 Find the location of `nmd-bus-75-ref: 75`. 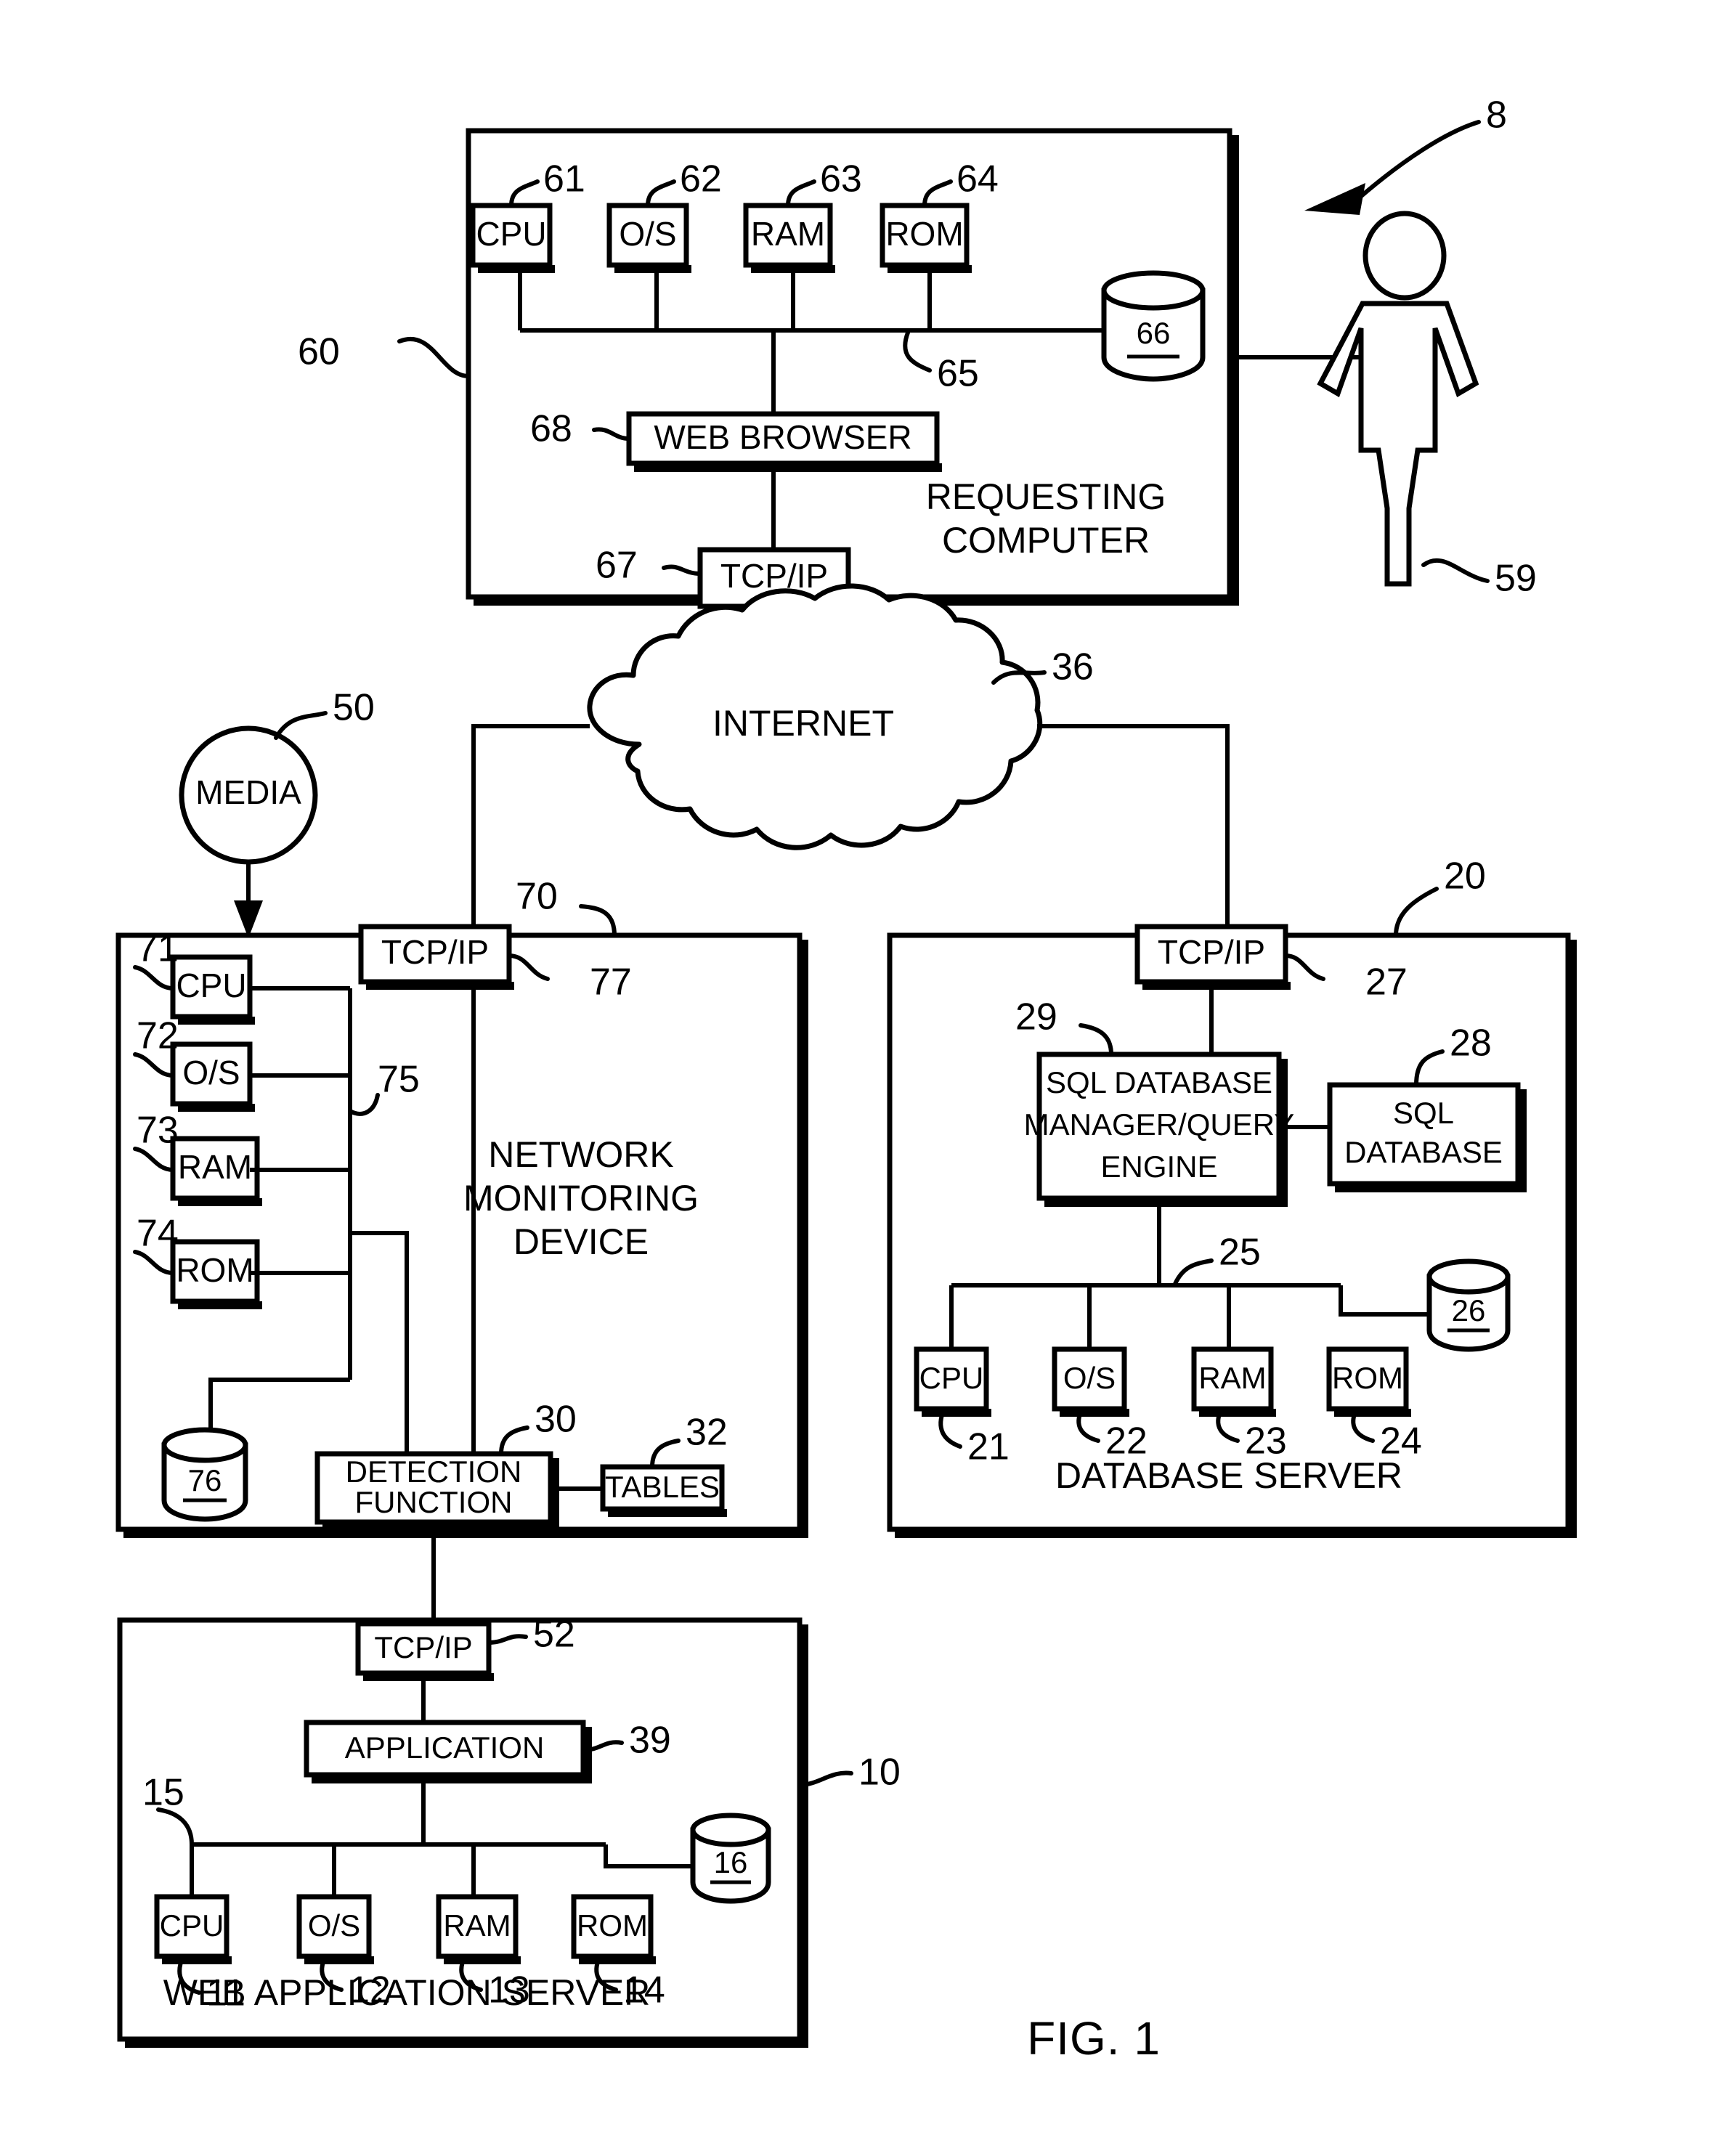

nmd-bus-75-ref: 75 is located at coordinates (399, 1080).